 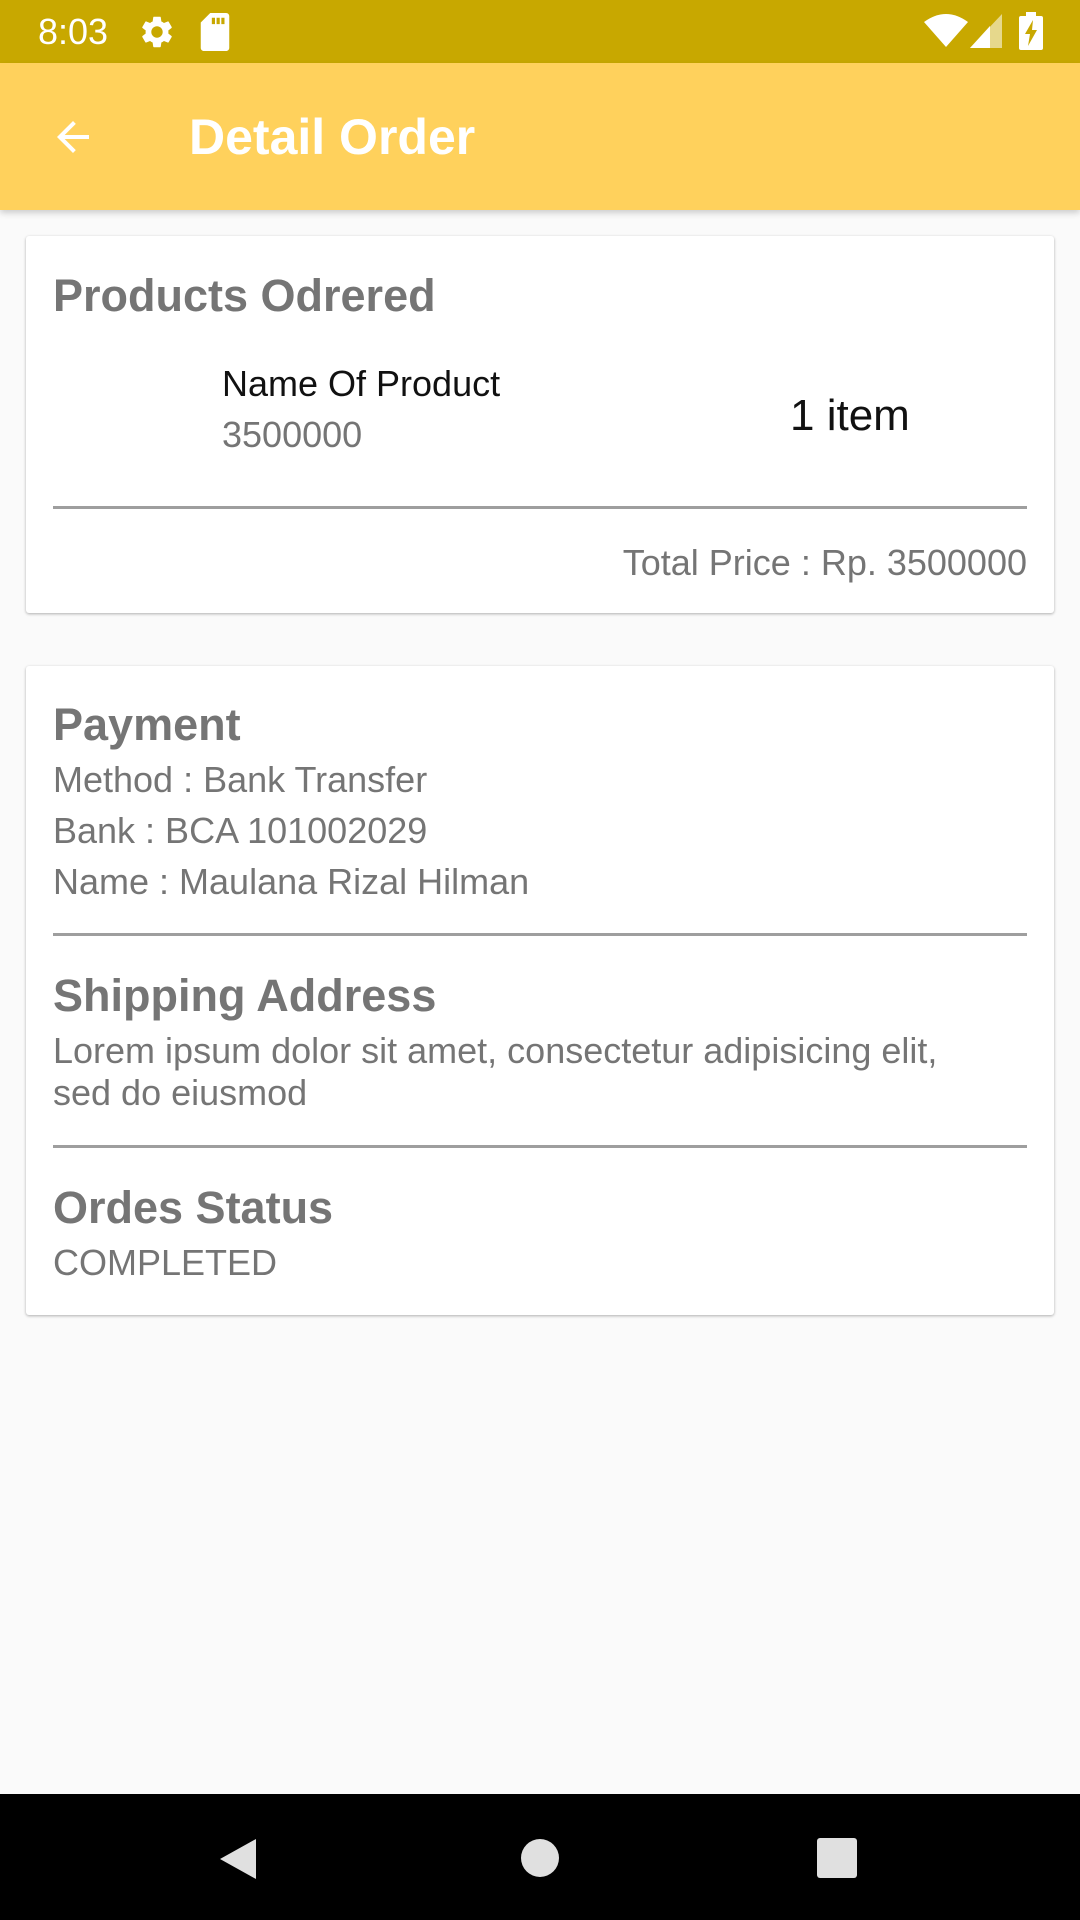 I want to click on order-status-value: COMPLETED, so click(x=165, y=1262).